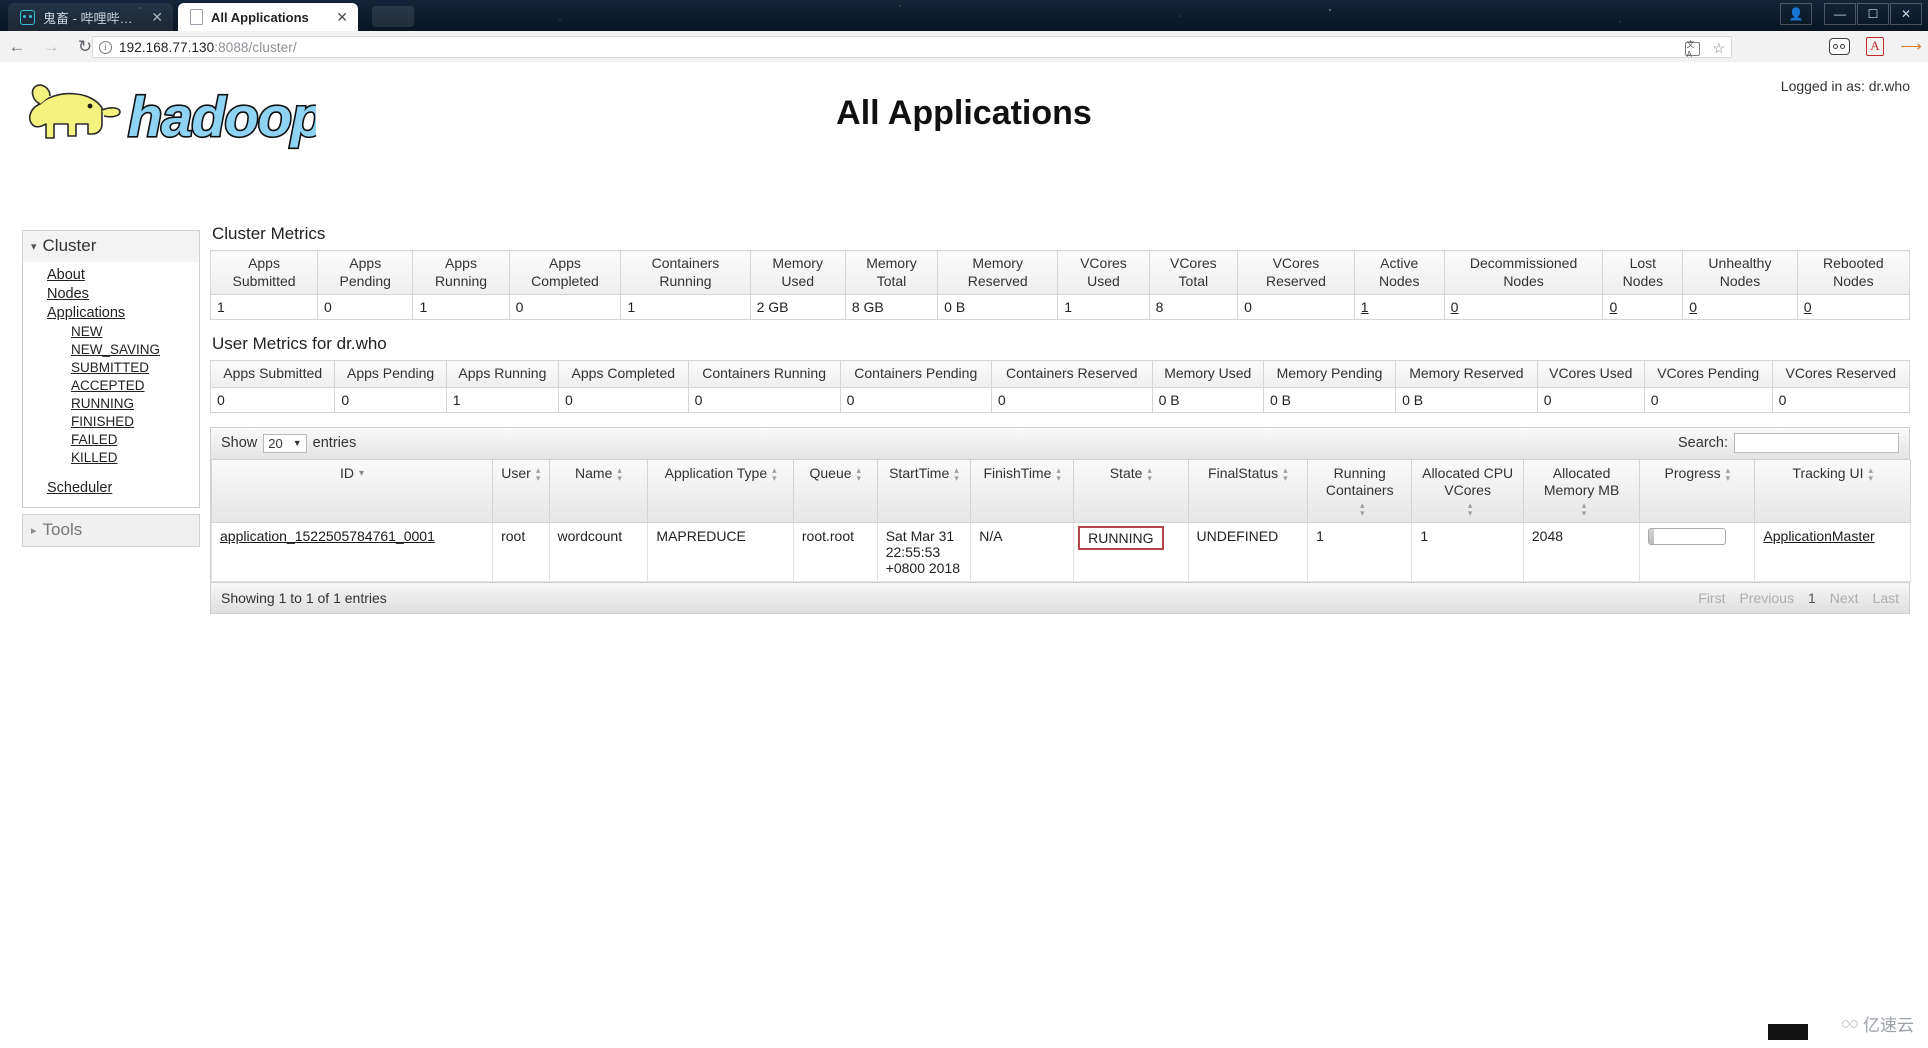 This screenshot has height=1048, width=1928. What do you see at coordinates (1841, 374) in the screenshot?
I see `column-header: VCores Reserved` at bounding box center [1841, 374].